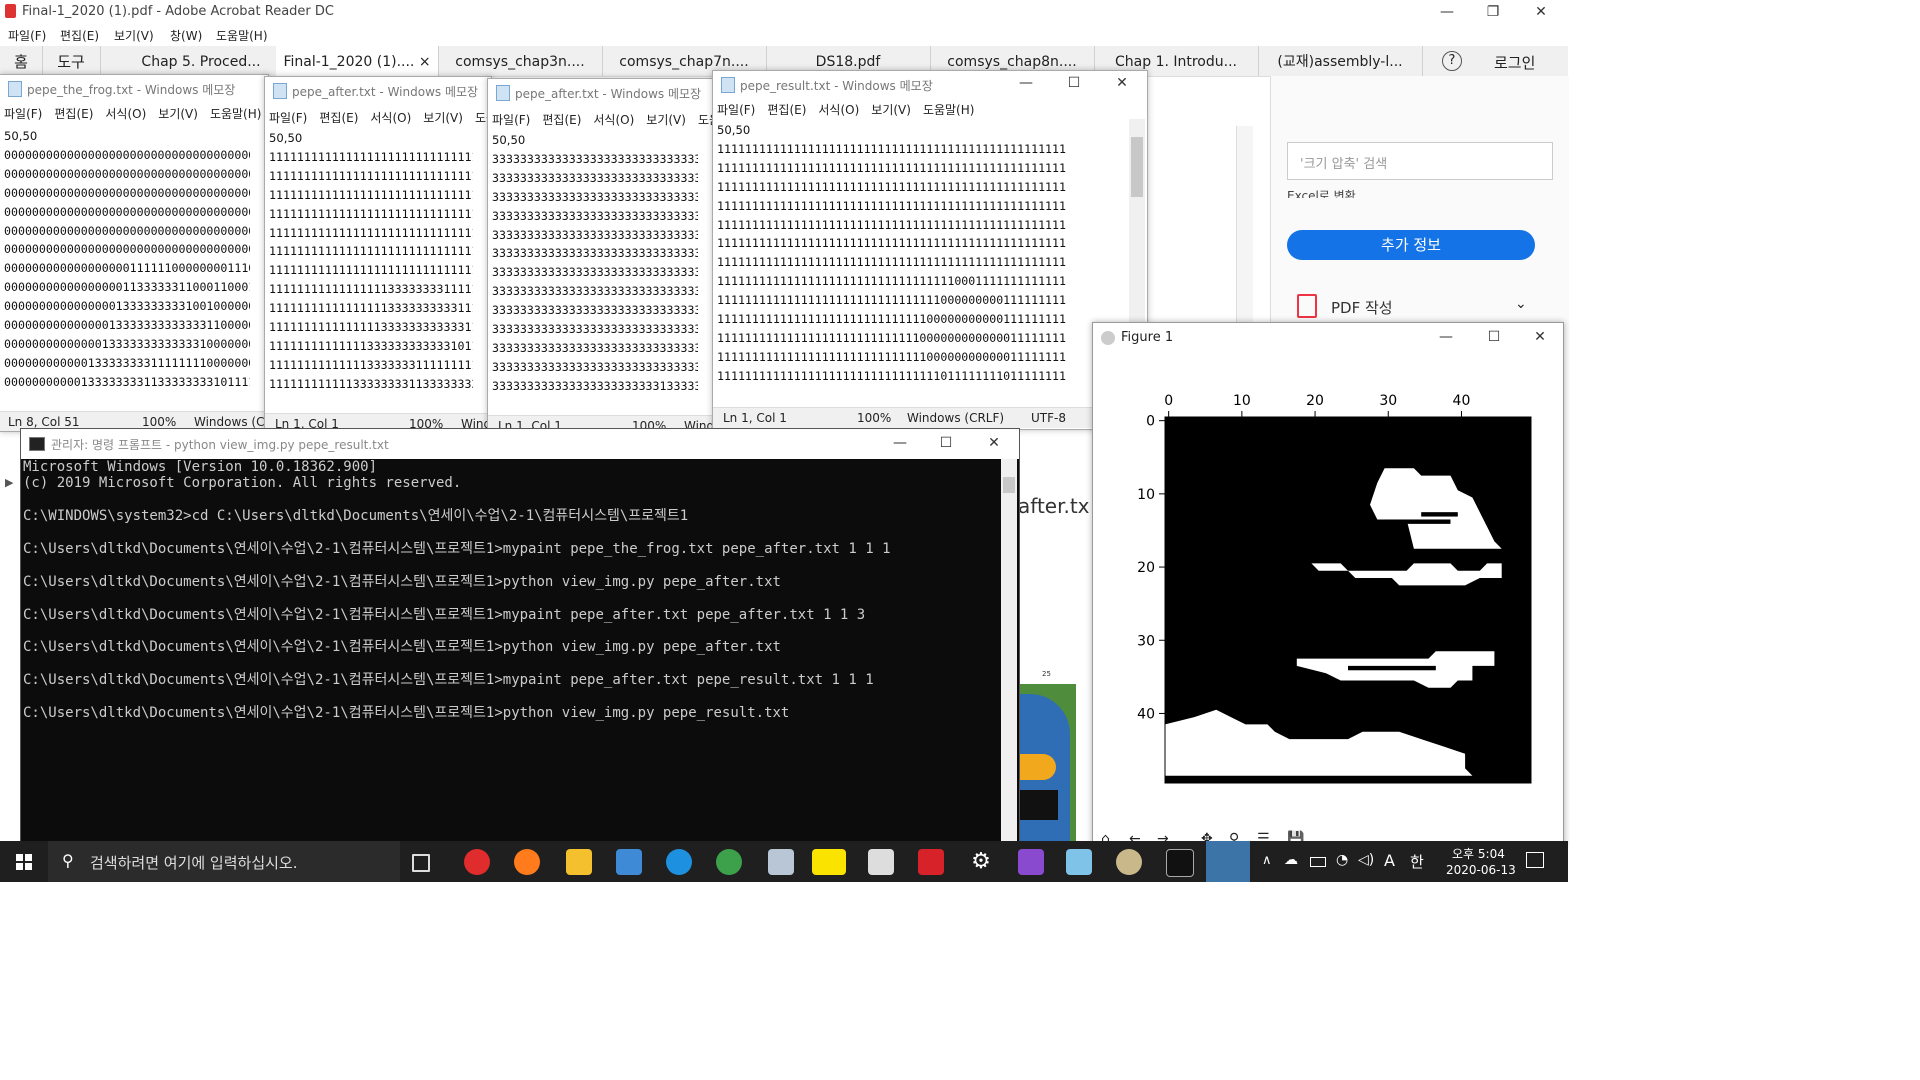 This screenshot has height=1080, width=1920. What do you see at coordinates (371, 345) in the screenshot?
I see `notepad-text-line: 1111111111111133333333333310111111111` at bounding box center [371, 345].